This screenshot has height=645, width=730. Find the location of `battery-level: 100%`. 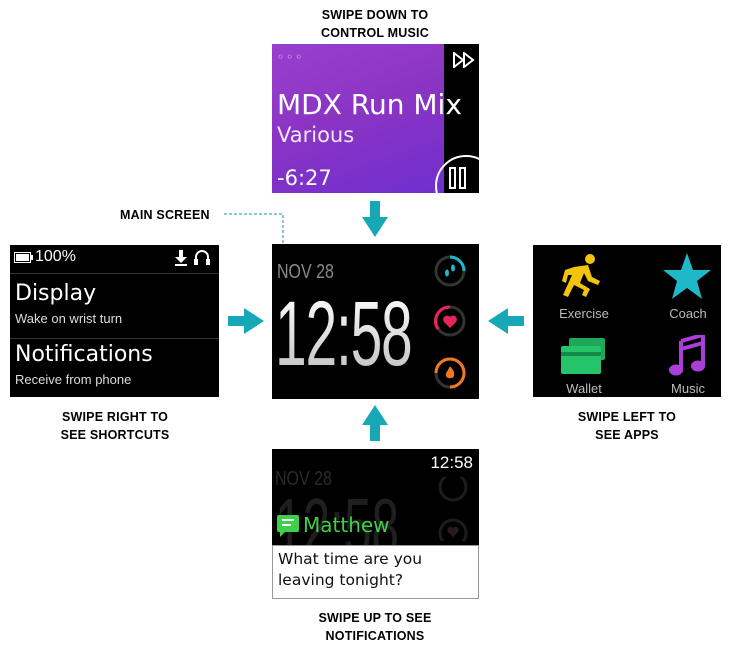

battery-level: 100% is located at coordinates (55, 256).